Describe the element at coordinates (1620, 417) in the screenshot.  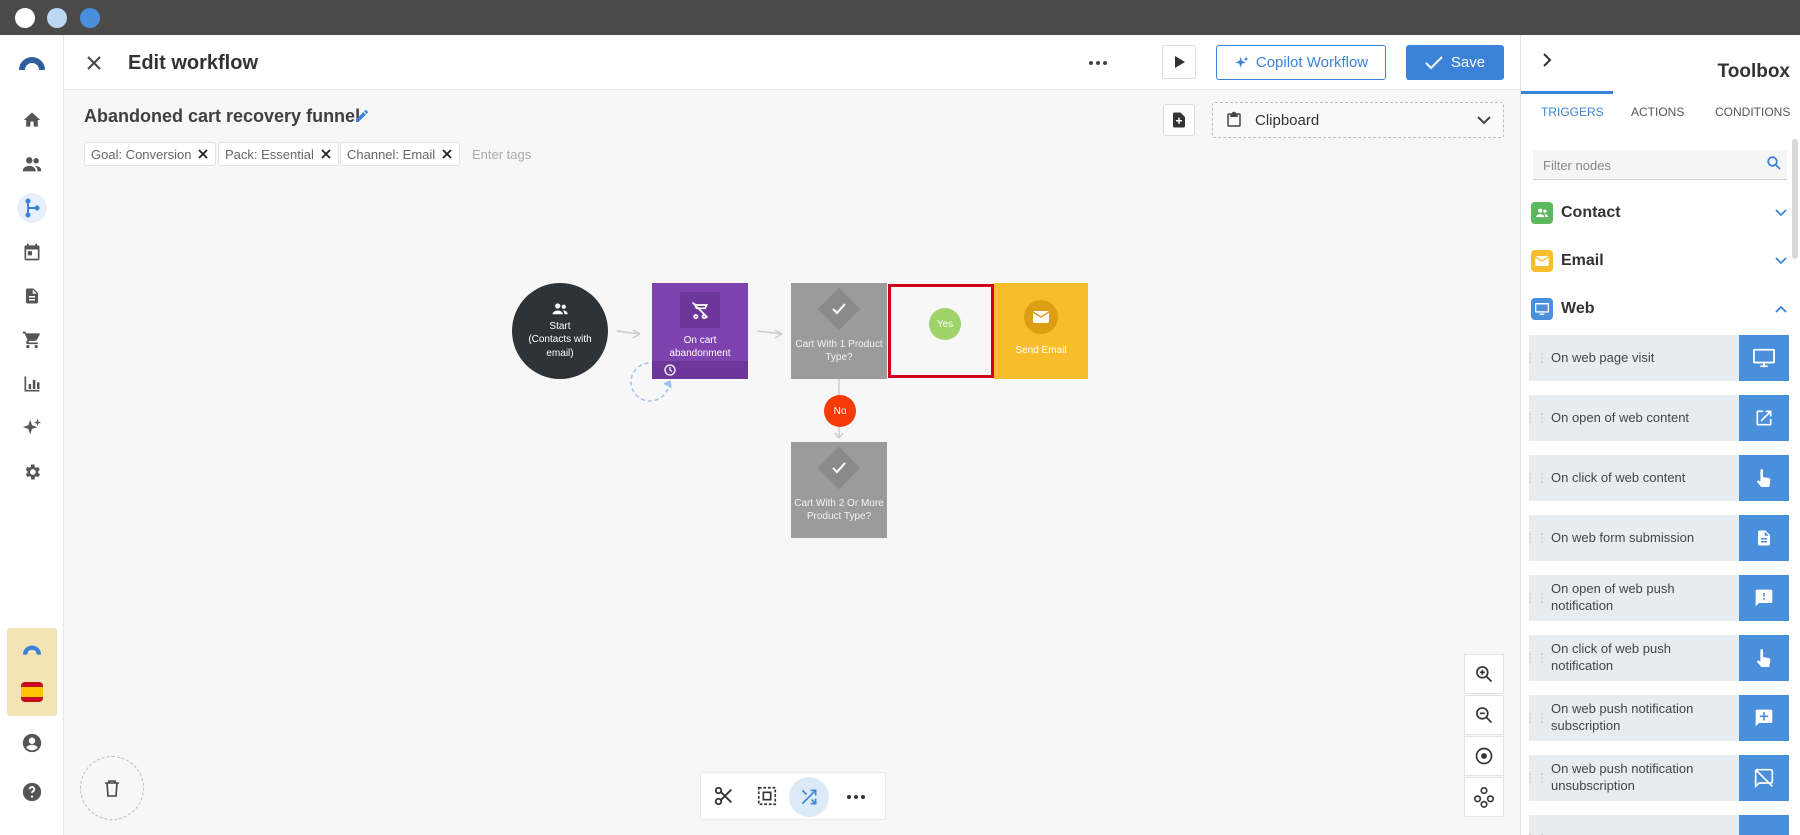
I see `toolbox-item-label: On open of web content` at that location.